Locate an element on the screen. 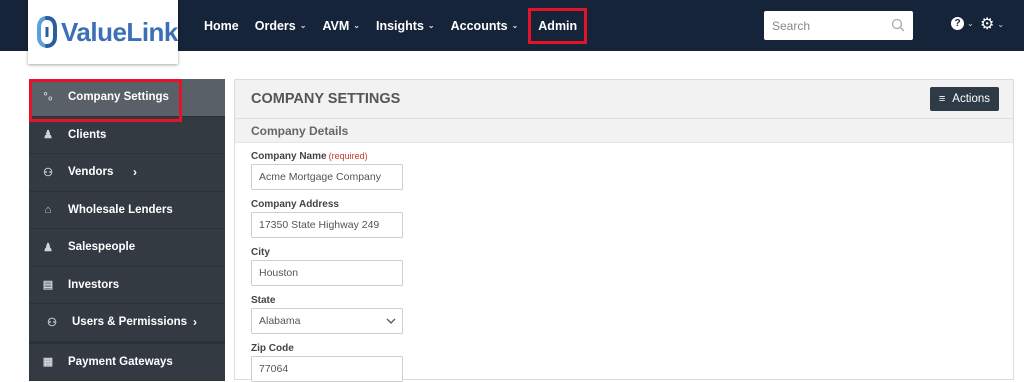  investors-icon: ▤ is located at coordinates (48, 285).